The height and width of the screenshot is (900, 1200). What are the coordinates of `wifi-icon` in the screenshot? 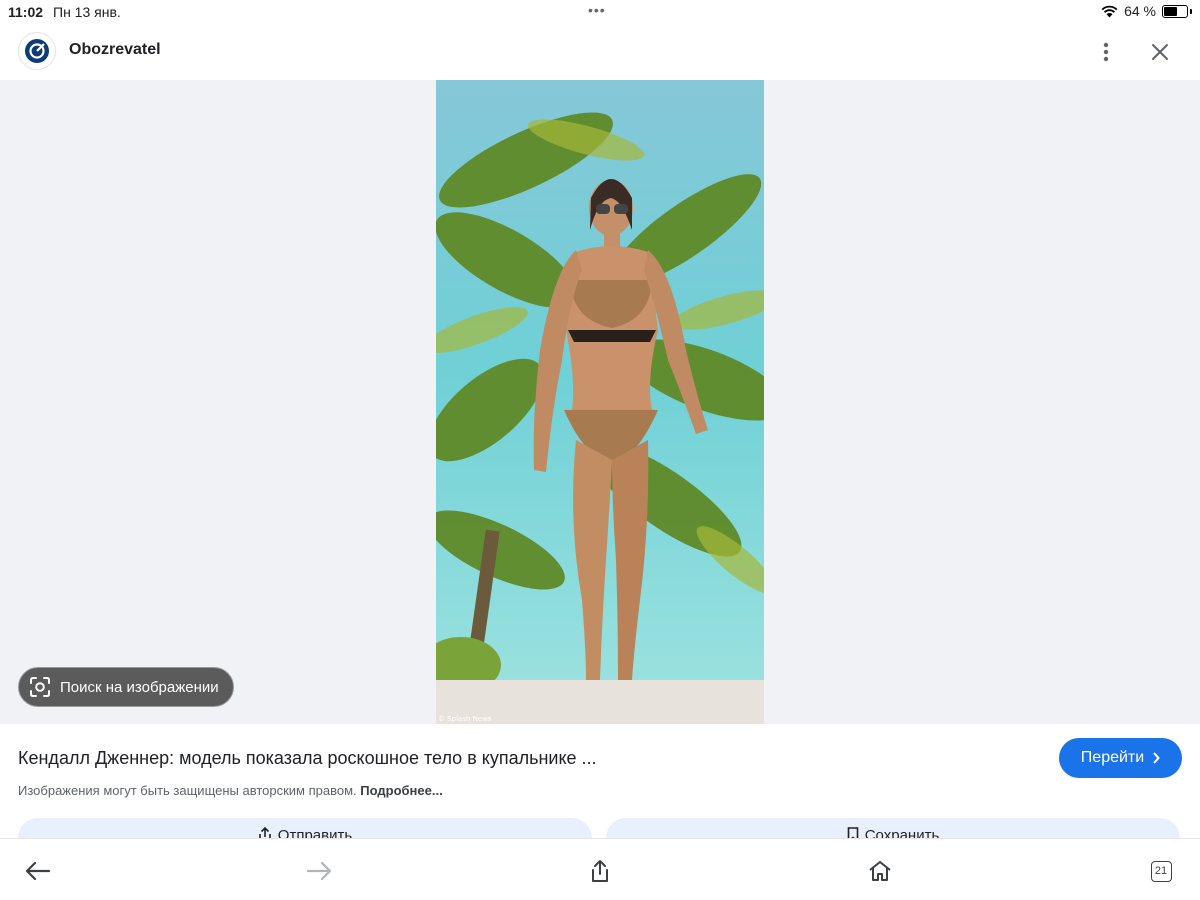 It's located at (1109, 11).